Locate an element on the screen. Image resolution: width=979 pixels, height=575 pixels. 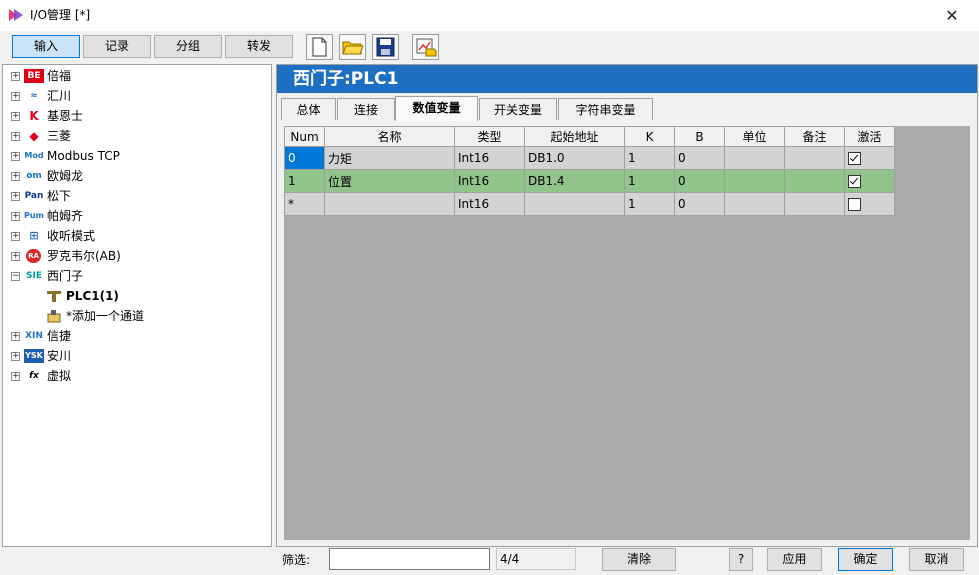
table-row-new: * Int16 1 0 is located at coordinates (589, 204).